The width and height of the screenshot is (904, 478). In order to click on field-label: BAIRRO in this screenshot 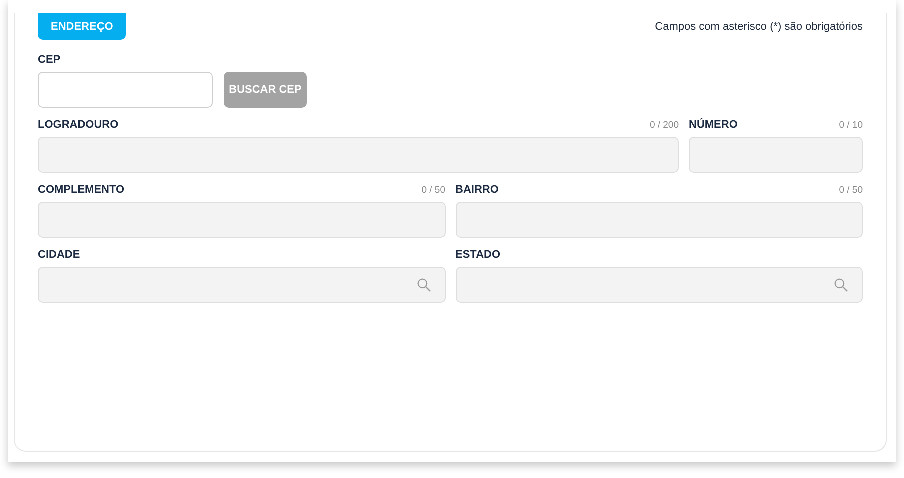, I will do `click(477, 190)`.